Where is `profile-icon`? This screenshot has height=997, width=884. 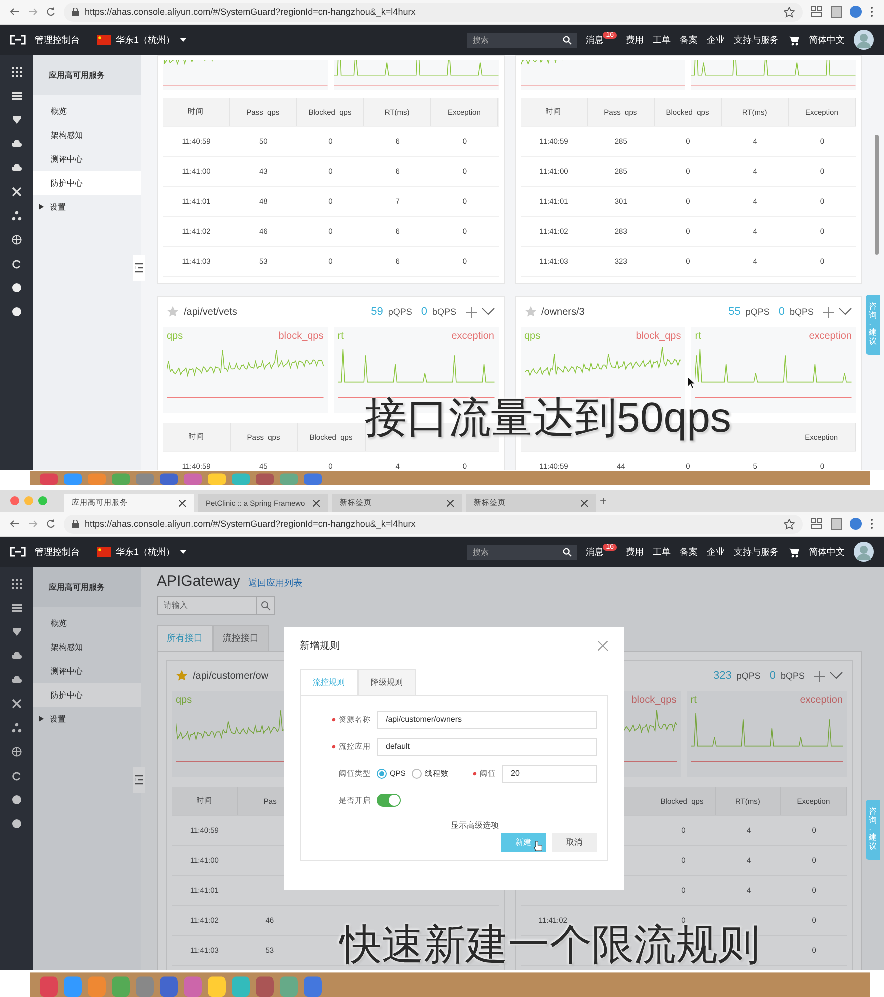 profile-icon is located at coordinates (856, 524).